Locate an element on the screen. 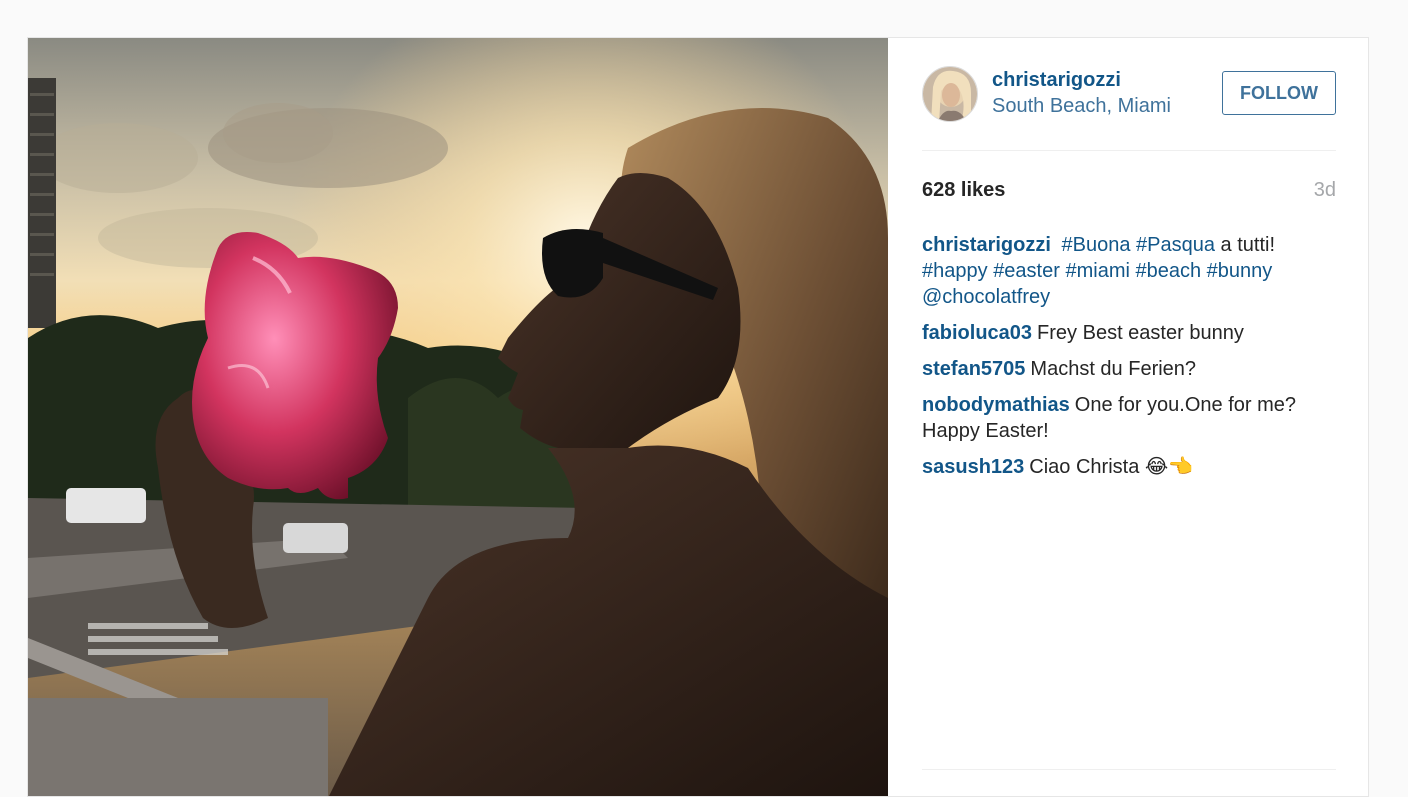 The image size is (1408, 797). post-time: 3d is located at coordinates (1325, 190).